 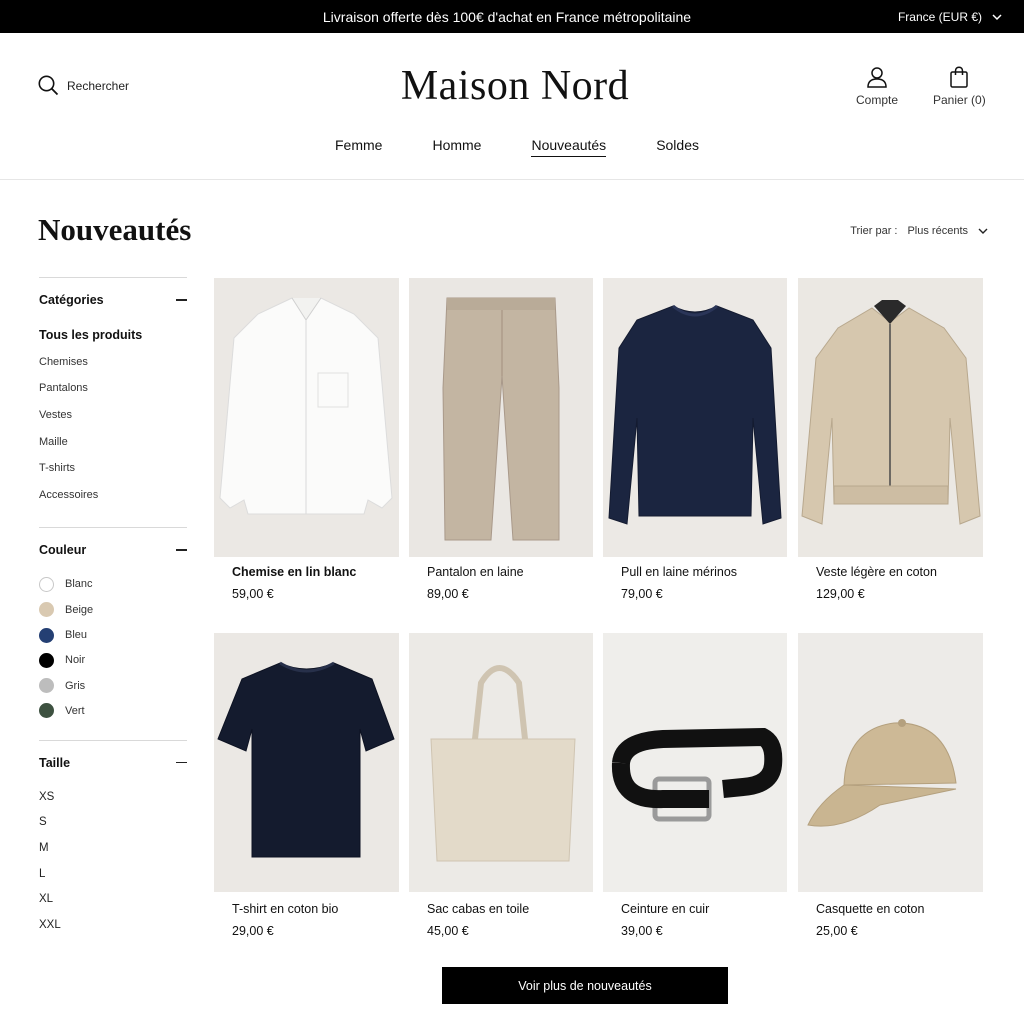 I want to click on product-image-beige-cap, so click(x=890, y=762).